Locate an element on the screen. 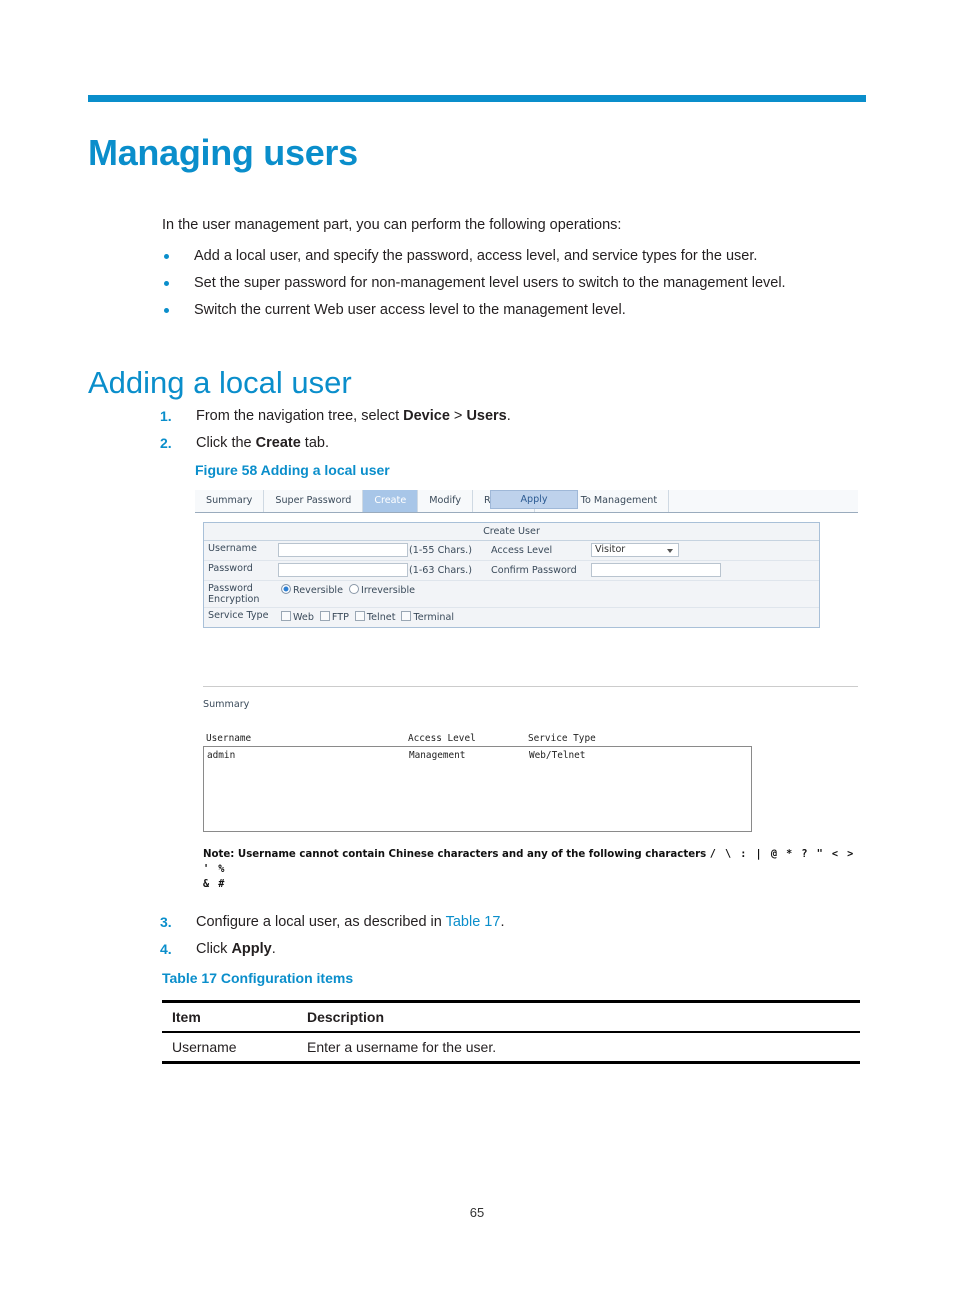 Image resolution: width=954 pixels, height=1296 pixels. step-text: Click Apply. is located at coordinates (236, 949).